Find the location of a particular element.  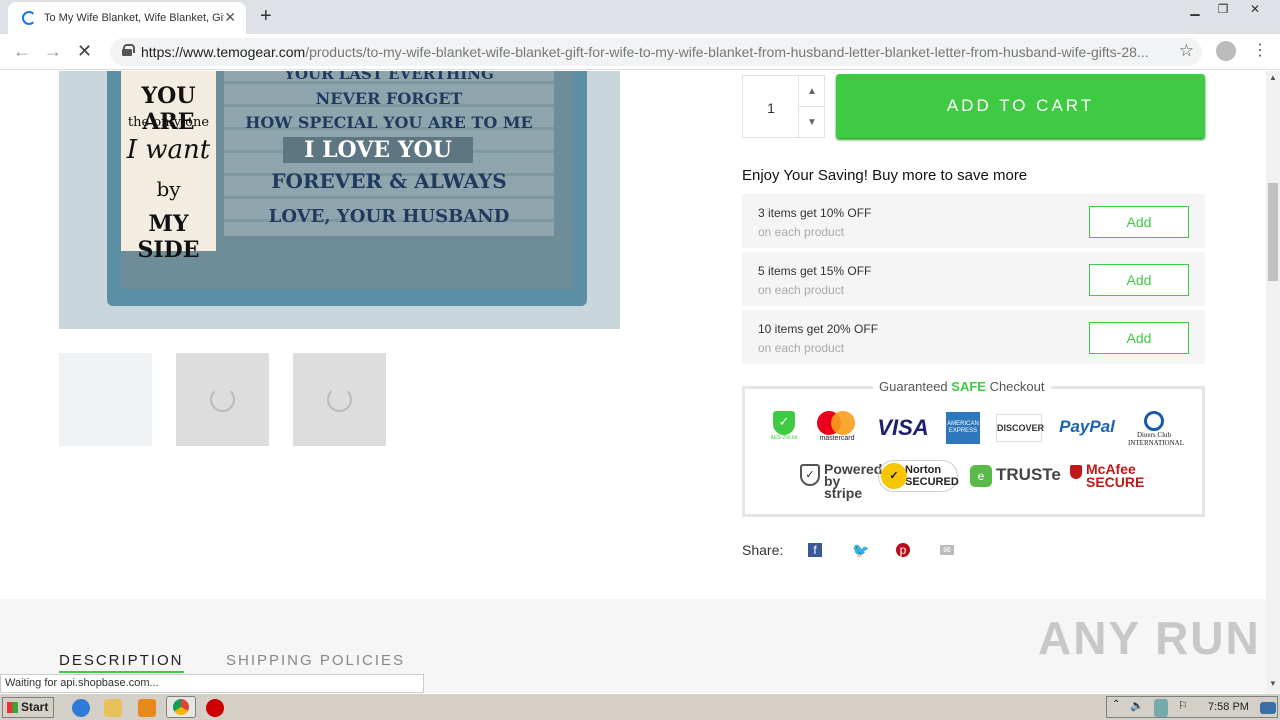

safe-checkout-box is located at coordinates (973, 451).